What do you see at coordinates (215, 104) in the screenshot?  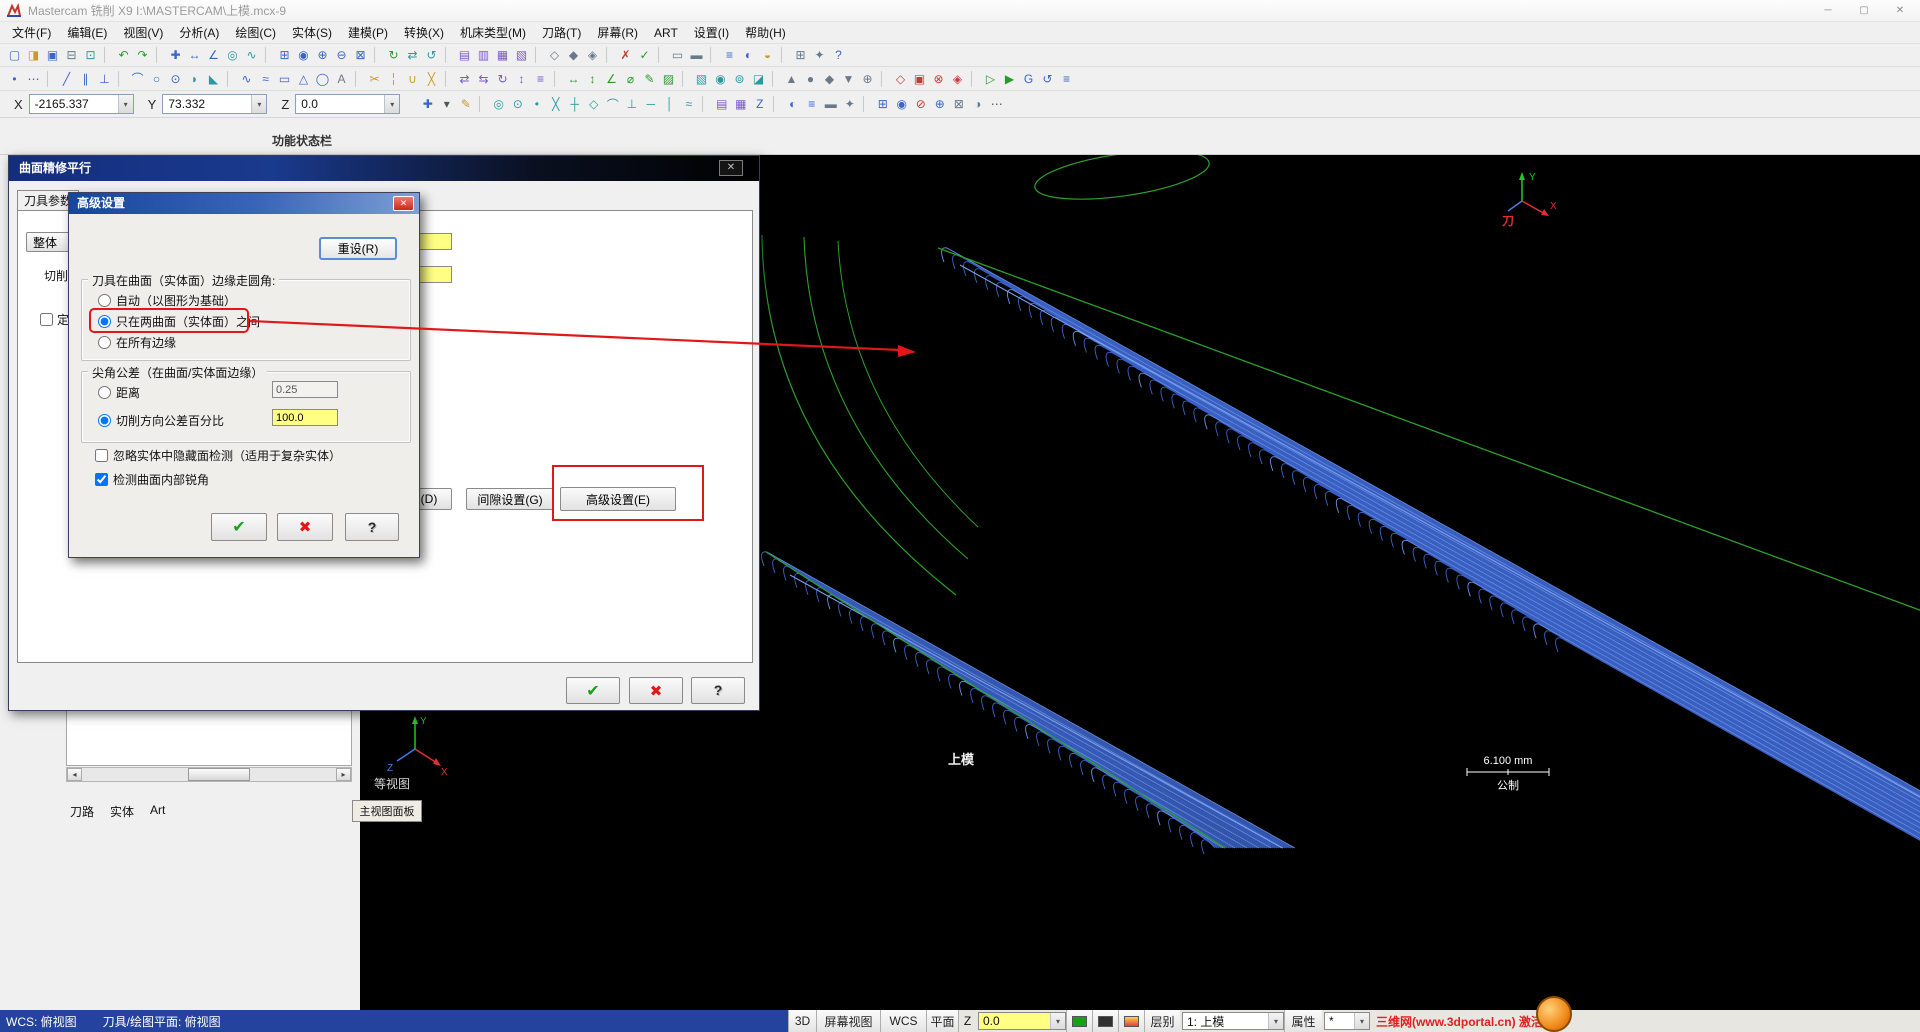 I see `y-coordinate-input: 73.332` at bounding box center [215, 104].